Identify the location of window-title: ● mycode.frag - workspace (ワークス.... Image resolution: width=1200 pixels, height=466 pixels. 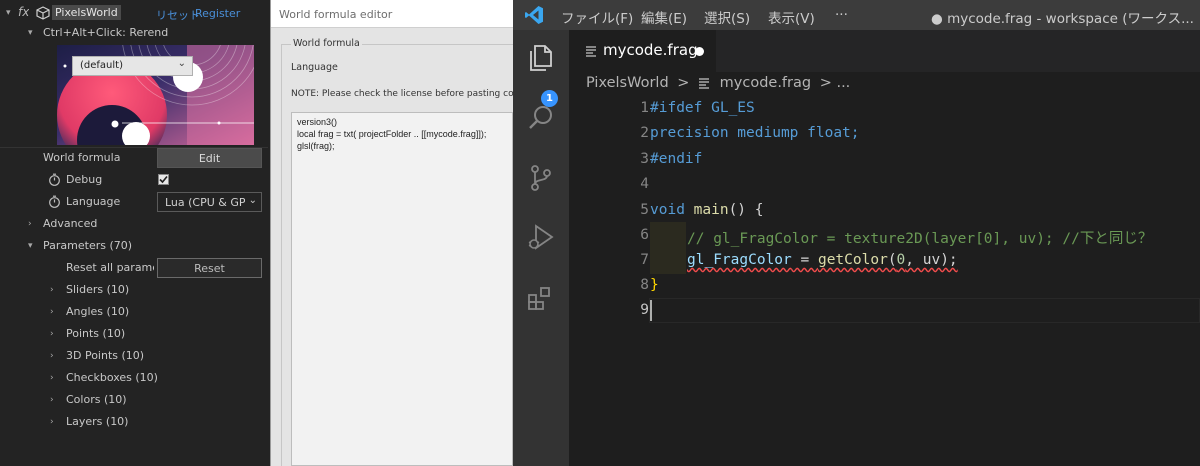
(1062, 19).